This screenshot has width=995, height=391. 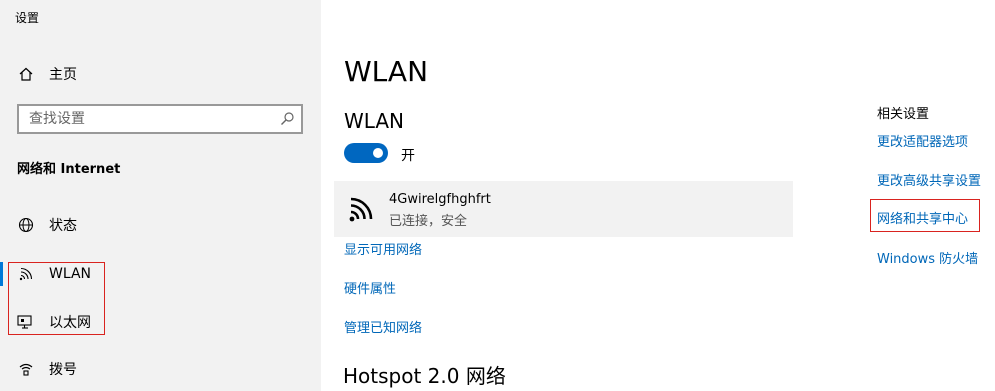 What do you see at coordinates (154, 119) in the screenshot?
I see `search-input` at bounding box center [154, 119].